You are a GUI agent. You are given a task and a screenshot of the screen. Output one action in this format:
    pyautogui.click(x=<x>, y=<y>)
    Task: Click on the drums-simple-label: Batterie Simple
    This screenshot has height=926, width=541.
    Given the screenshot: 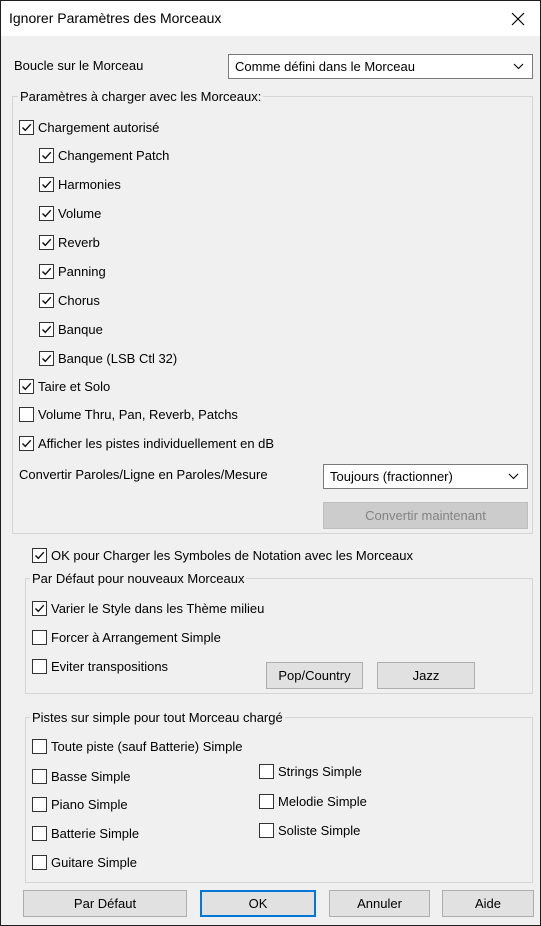 What is the action you would take?
    pyautogui.click(x=95, y=833)
    